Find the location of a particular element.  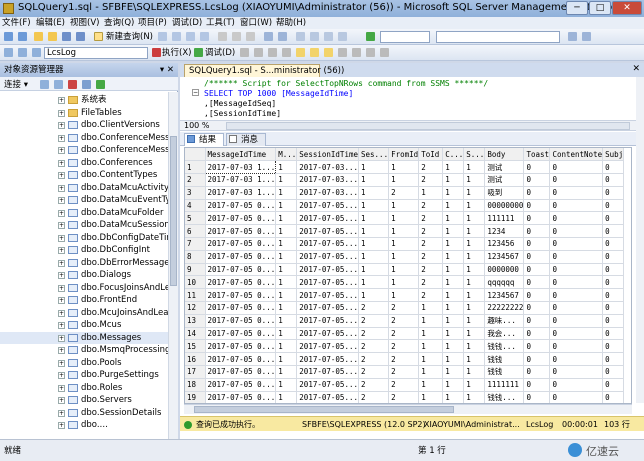

debug-button: 调试(D) is located at coordinates (220, 53).